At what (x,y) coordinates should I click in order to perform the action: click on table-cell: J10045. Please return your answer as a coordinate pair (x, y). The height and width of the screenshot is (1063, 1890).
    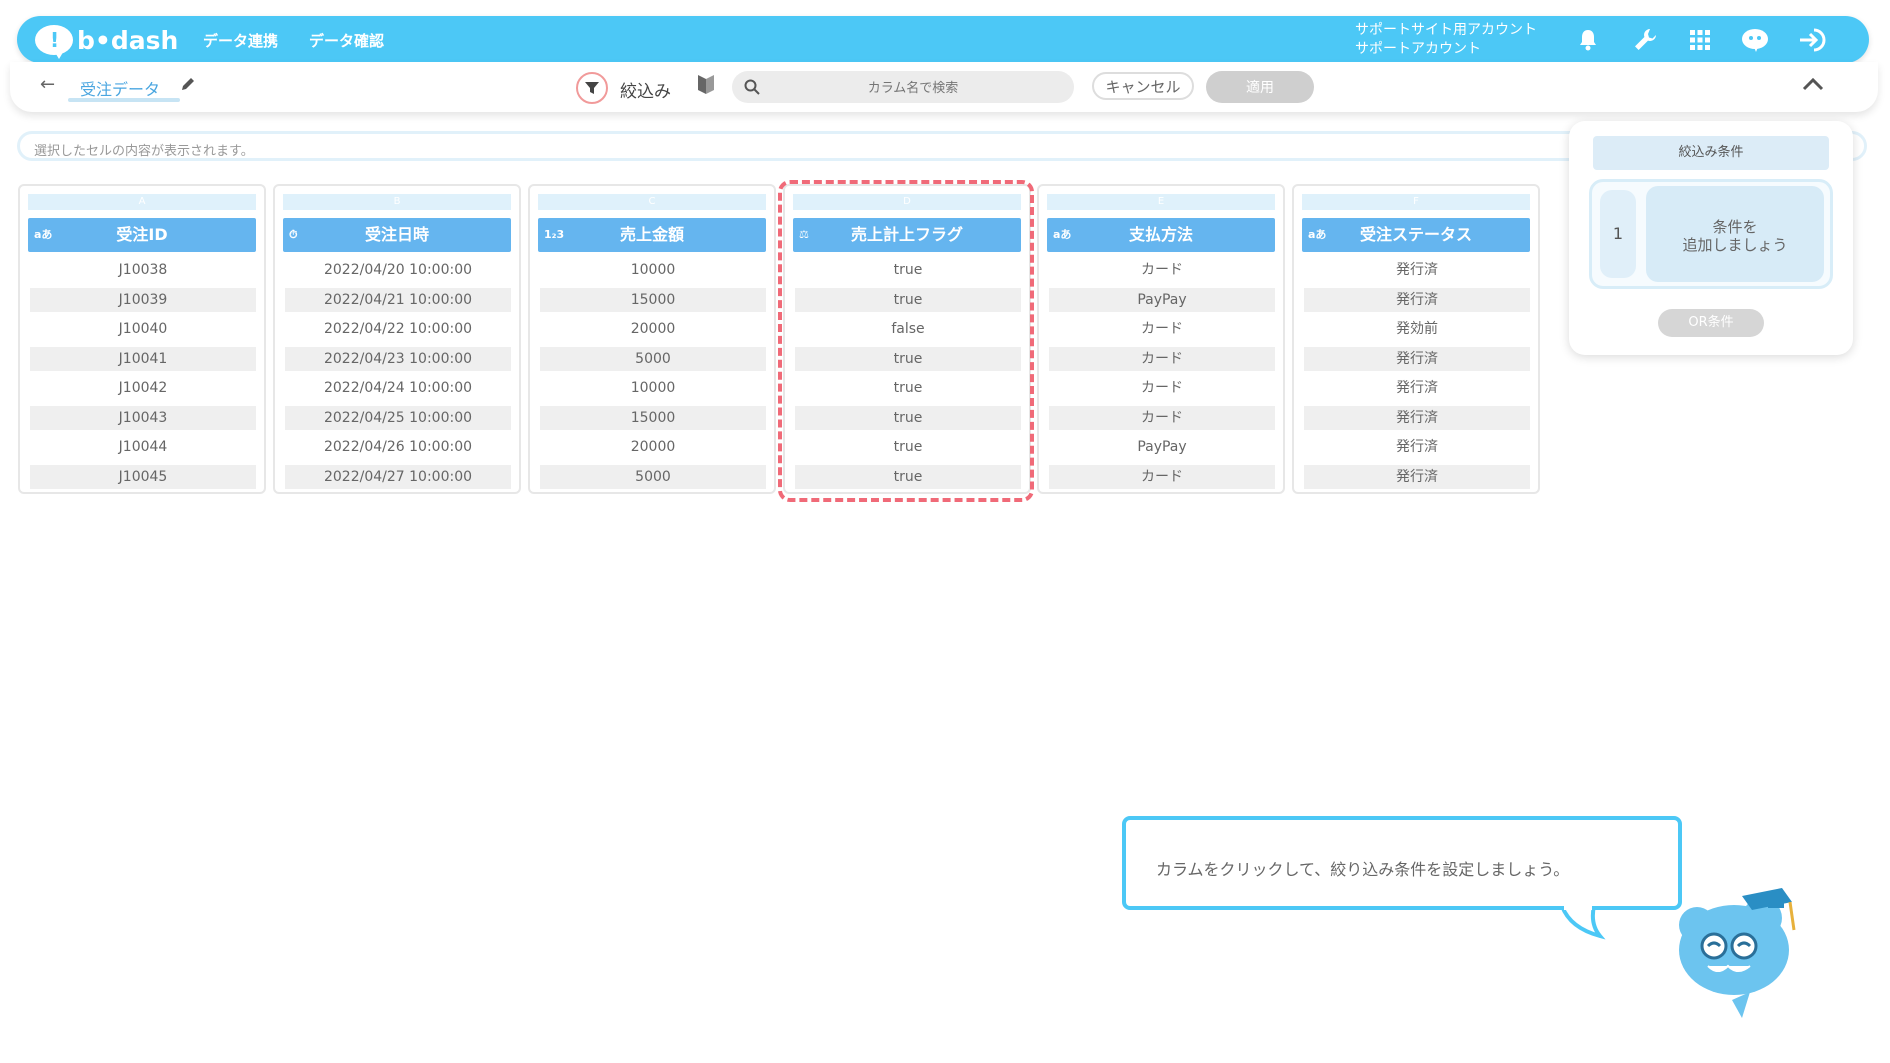
    Looking at the image, I should click on (143, 476).